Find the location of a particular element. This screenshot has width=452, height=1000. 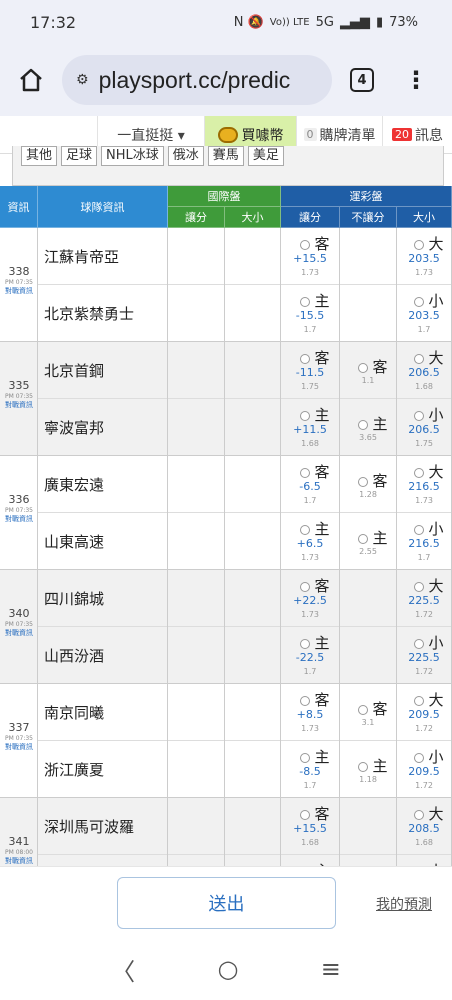

recent-apps-icon: ≡ is located at coordinates (331, 969).